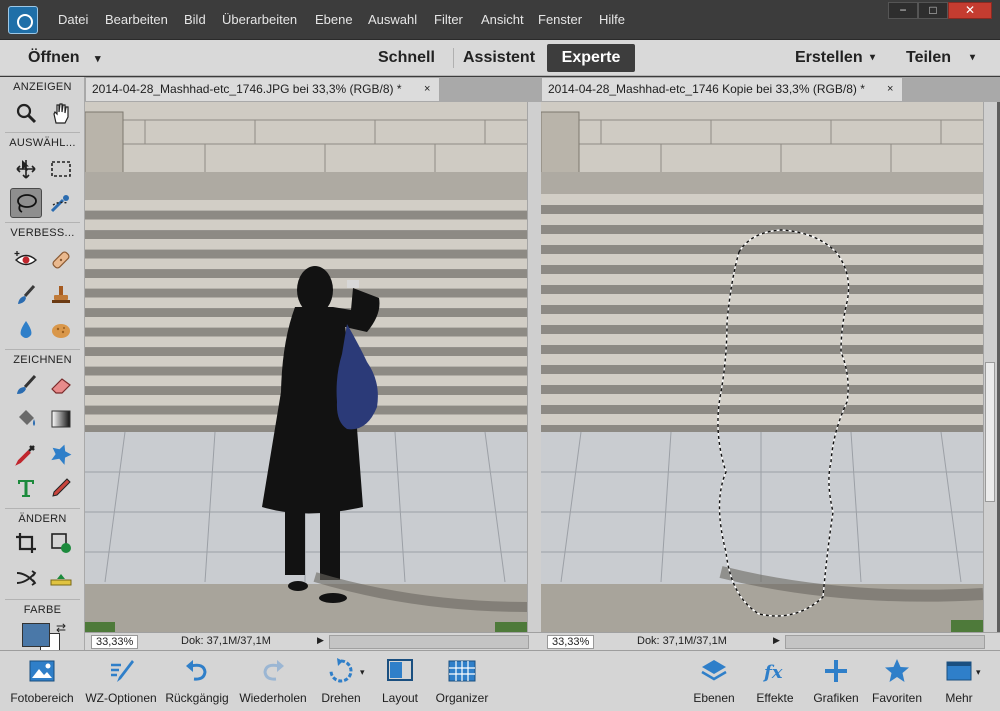  I want to click on app-logo-icon, so click(23, 20).